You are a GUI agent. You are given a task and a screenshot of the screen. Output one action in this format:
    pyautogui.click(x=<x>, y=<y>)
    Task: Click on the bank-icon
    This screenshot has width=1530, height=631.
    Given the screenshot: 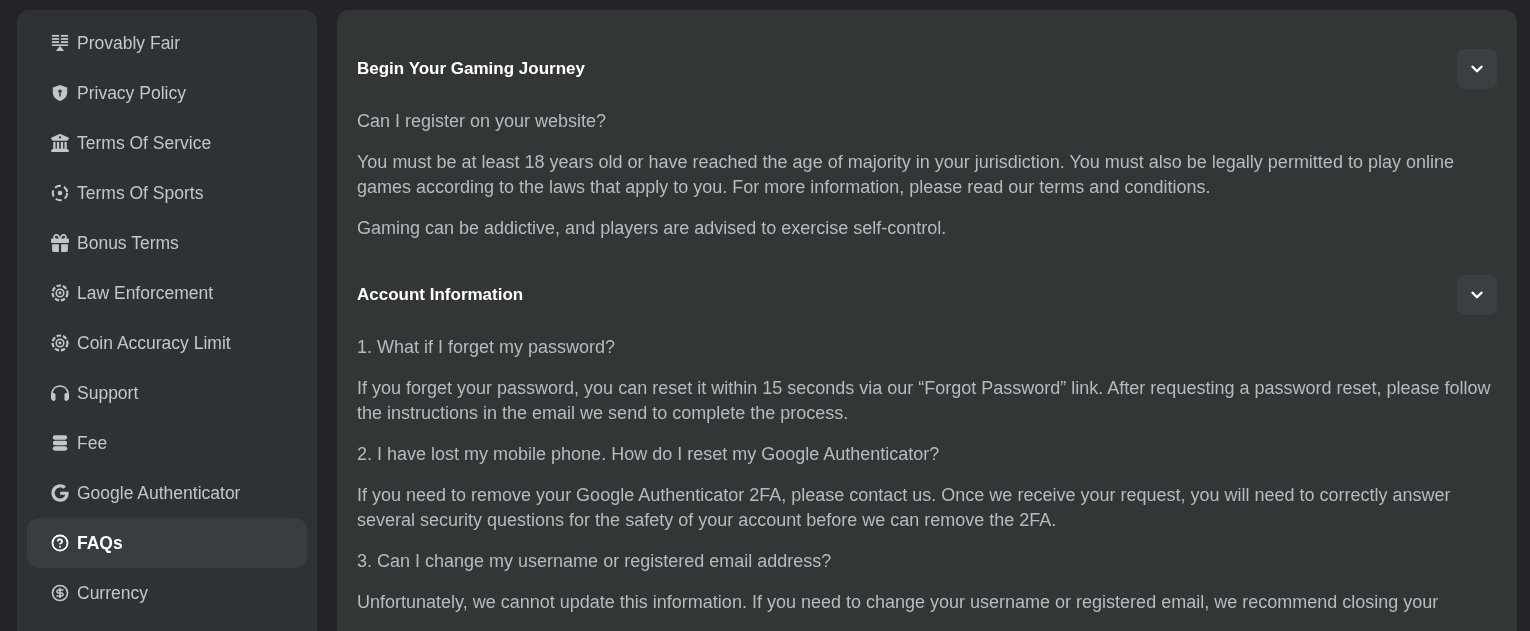 What is the action you would take?
    pyautogui.click(x=60, y=143)
    